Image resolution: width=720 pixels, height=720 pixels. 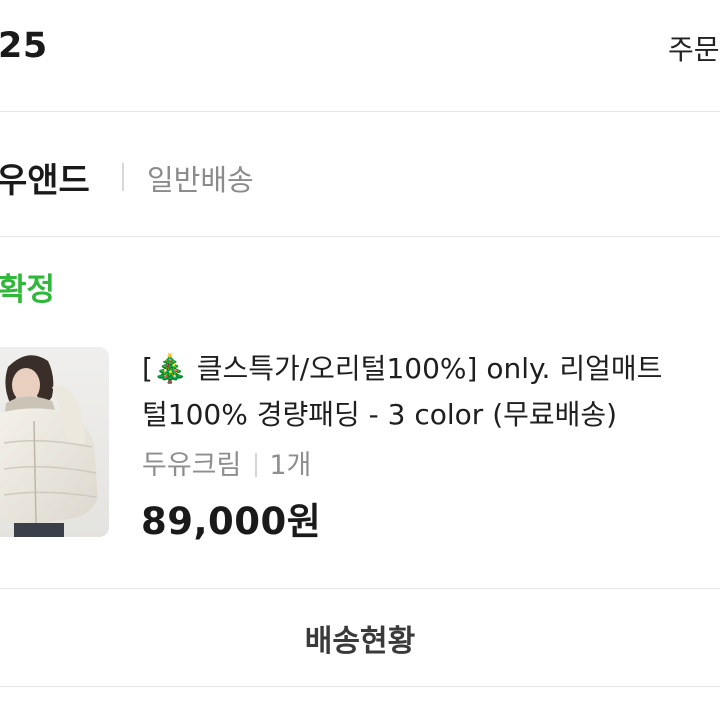 I want to click on product-title-line-2: 털100% 경량패딩 - 3 color (무료배송), so click(x=380, y=414).